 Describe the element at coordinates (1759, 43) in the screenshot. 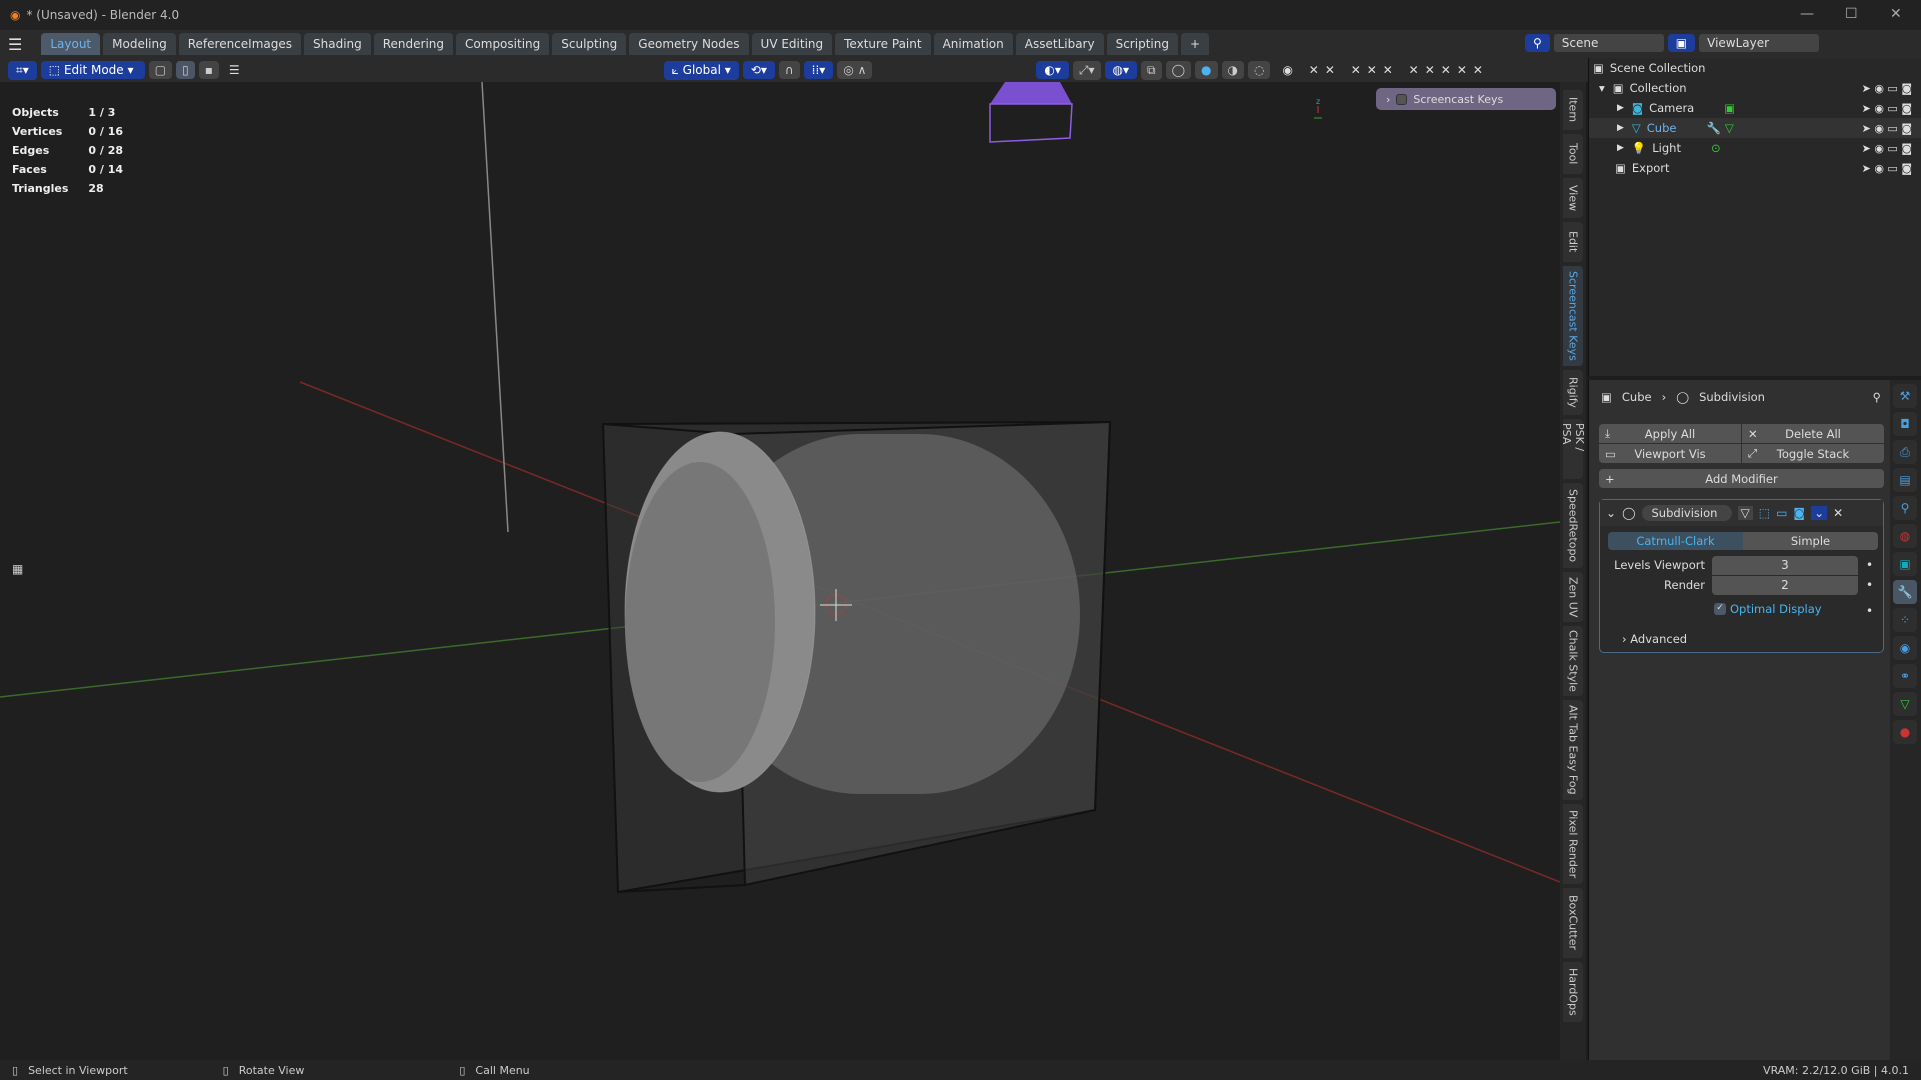

I see `view-layer-field: ViewLayer` at that location.